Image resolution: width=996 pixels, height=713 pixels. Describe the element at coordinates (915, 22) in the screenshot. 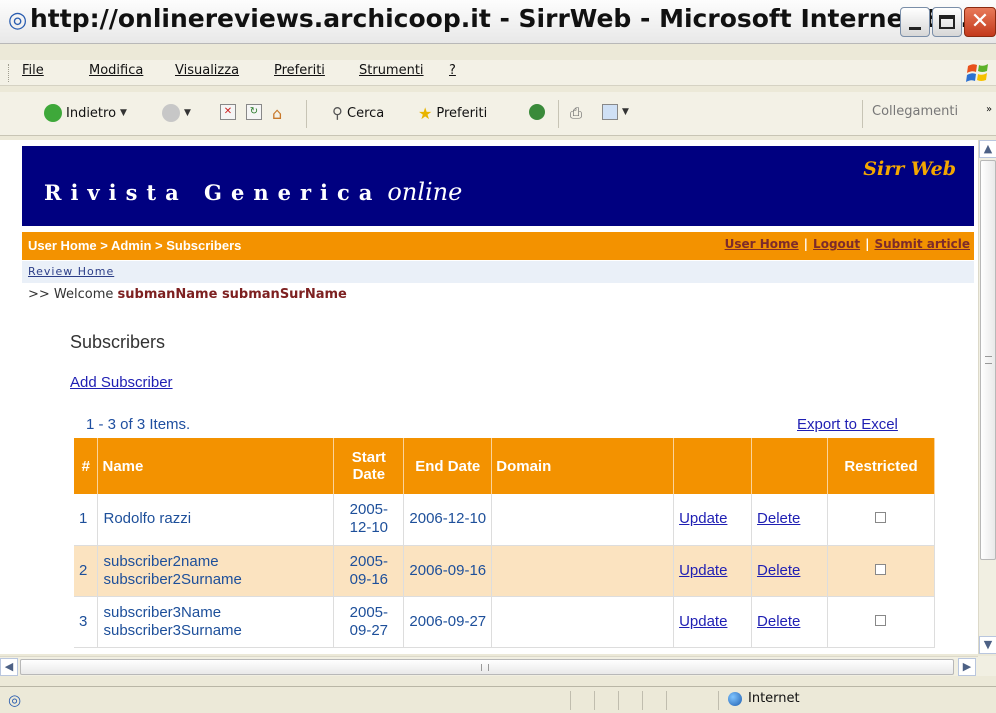

I see `minimize-button` at that location.